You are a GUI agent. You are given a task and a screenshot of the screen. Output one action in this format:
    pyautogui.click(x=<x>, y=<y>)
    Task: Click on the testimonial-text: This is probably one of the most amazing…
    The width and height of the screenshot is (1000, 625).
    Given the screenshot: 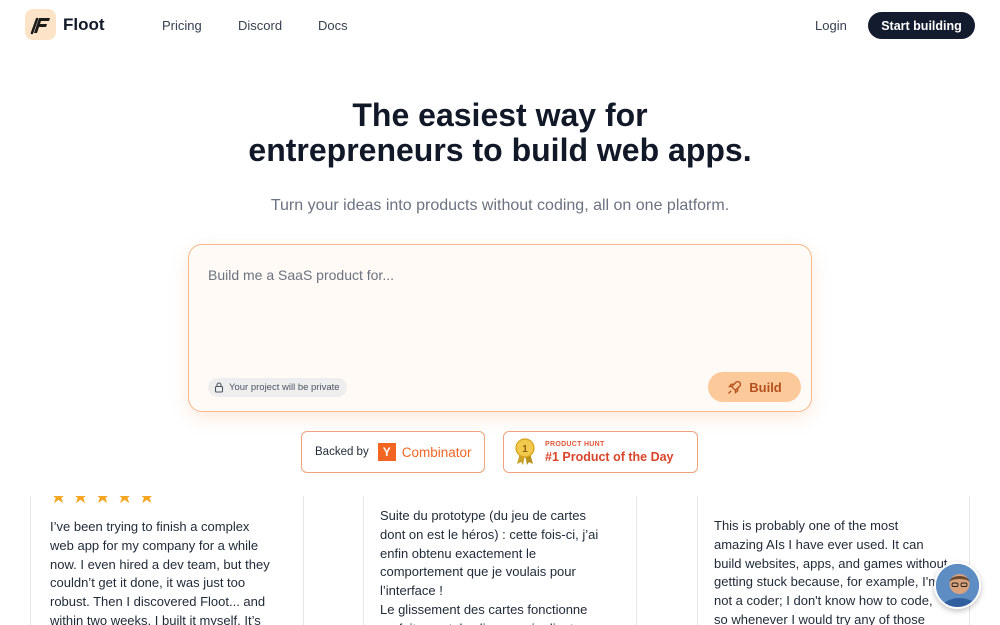 What is the action you would take?
    pyautogui.click(x=831, y=571)
    